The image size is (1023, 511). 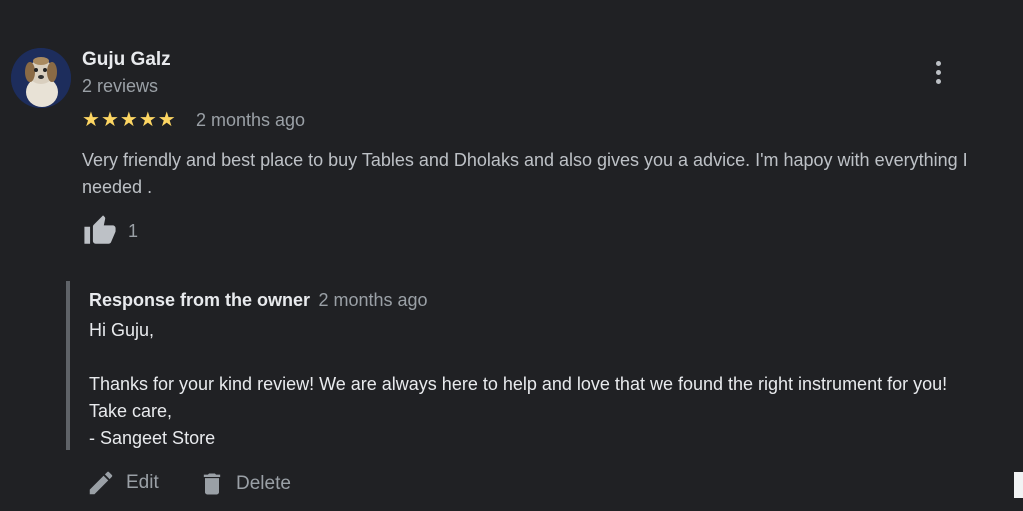 I want to click on owner-response-header: Response from the owner 2 months ago, so click(x=258, y=300).